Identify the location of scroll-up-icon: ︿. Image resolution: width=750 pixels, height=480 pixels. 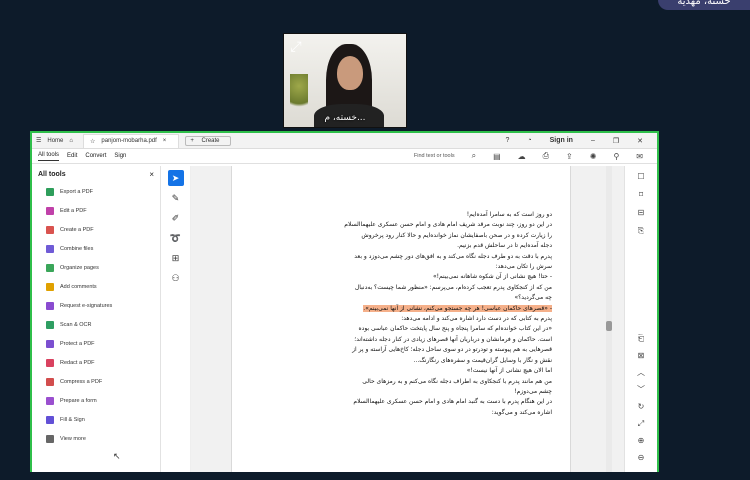
(641, 373).